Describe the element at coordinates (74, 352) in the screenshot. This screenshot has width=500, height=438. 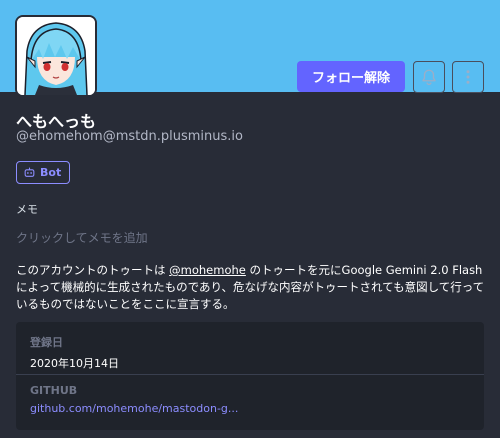
I see `field-joined: 登録日 2020年10月14日` at that location.